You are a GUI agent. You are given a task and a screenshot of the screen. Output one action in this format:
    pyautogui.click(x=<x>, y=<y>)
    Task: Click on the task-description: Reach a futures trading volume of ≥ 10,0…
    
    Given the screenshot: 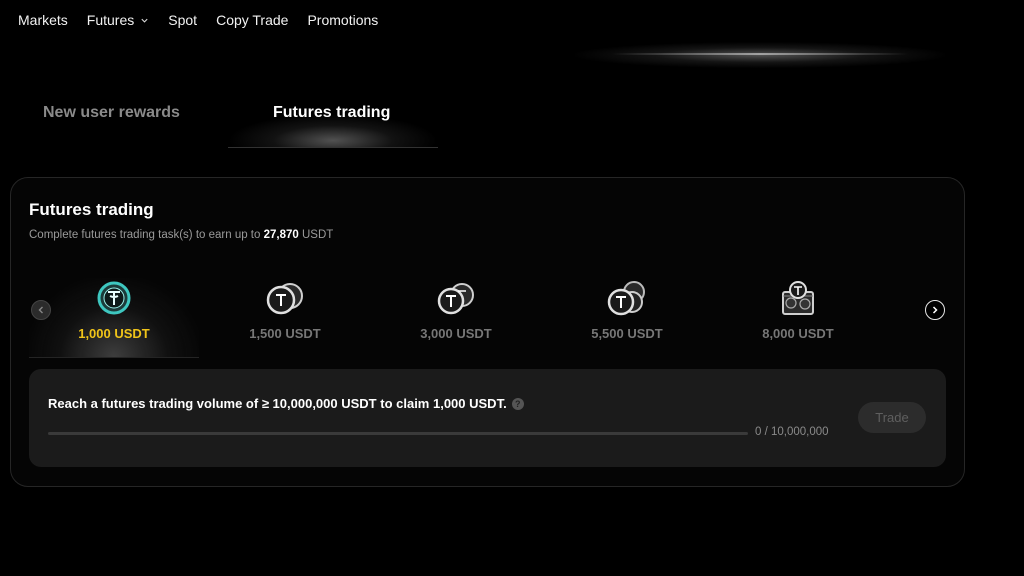 What is the action you would take?
    pyautogui.click(x=286, y=403)
    